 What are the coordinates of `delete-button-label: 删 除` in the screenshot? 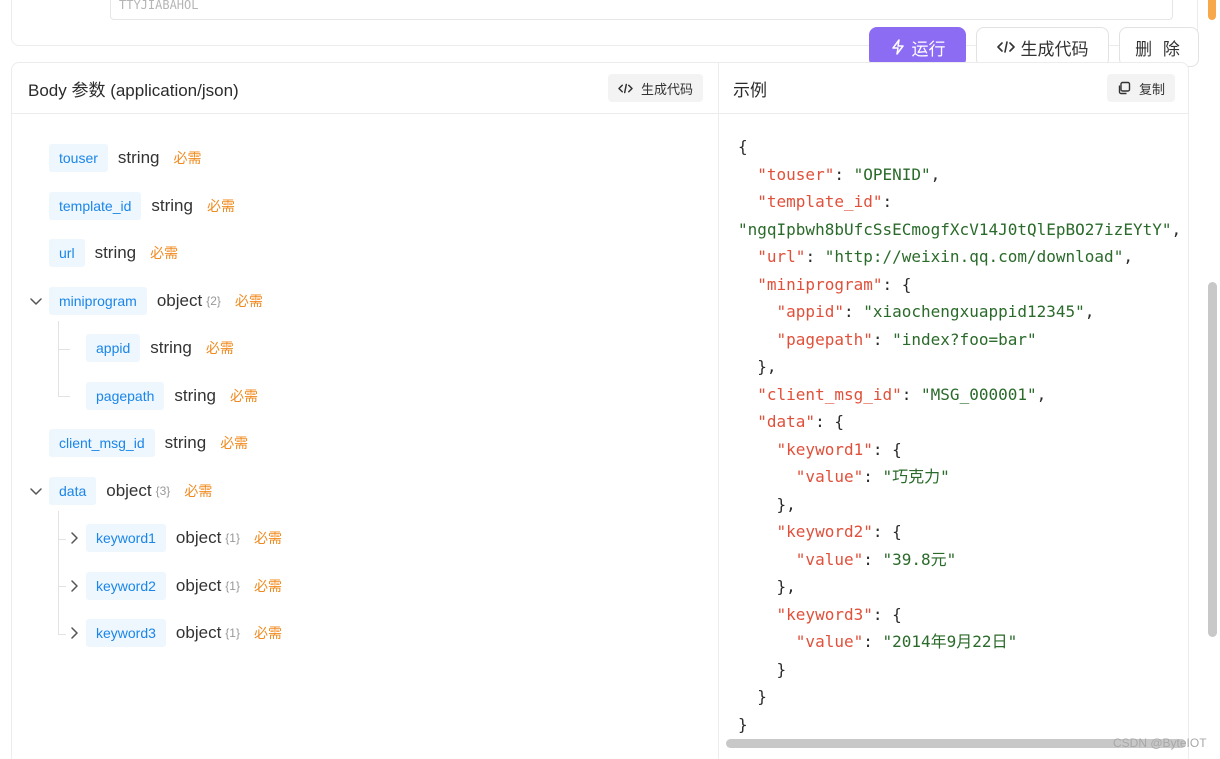 It's located at (1159, 49).